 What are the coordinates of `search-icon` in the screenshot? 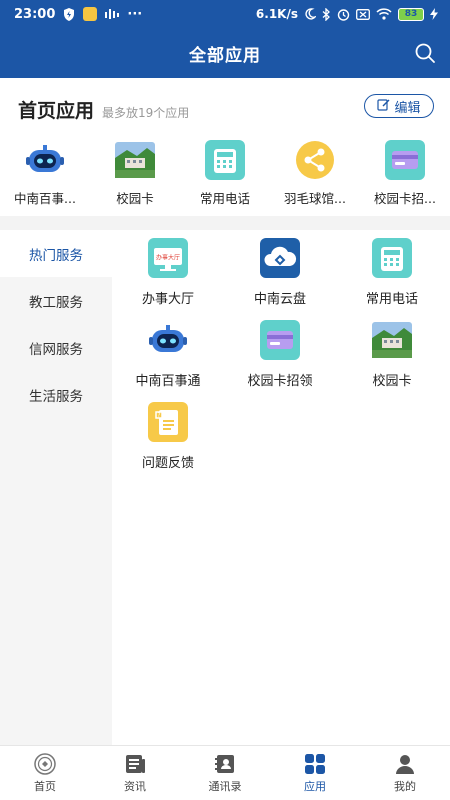 It's located at (425, 53).